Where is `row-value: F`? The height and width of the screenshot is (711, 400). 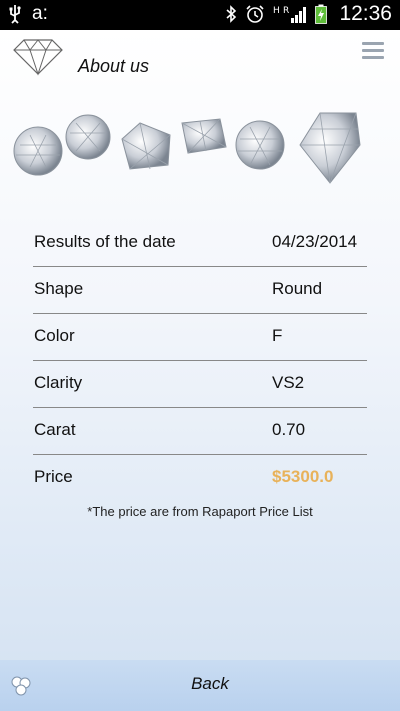 row-value: F is located at coordinates (277, 335).